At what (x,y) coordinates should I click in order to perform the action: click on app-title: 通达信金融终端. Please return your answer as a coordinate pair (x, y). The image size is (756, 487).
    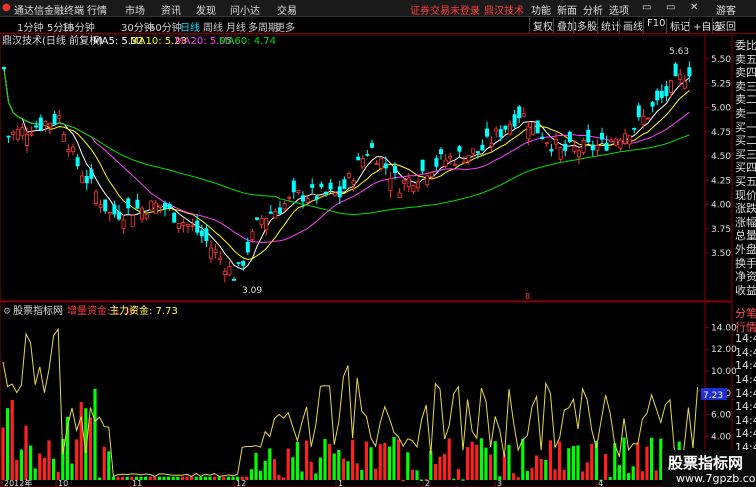
    Looking at the image, I should click on (49, 11).